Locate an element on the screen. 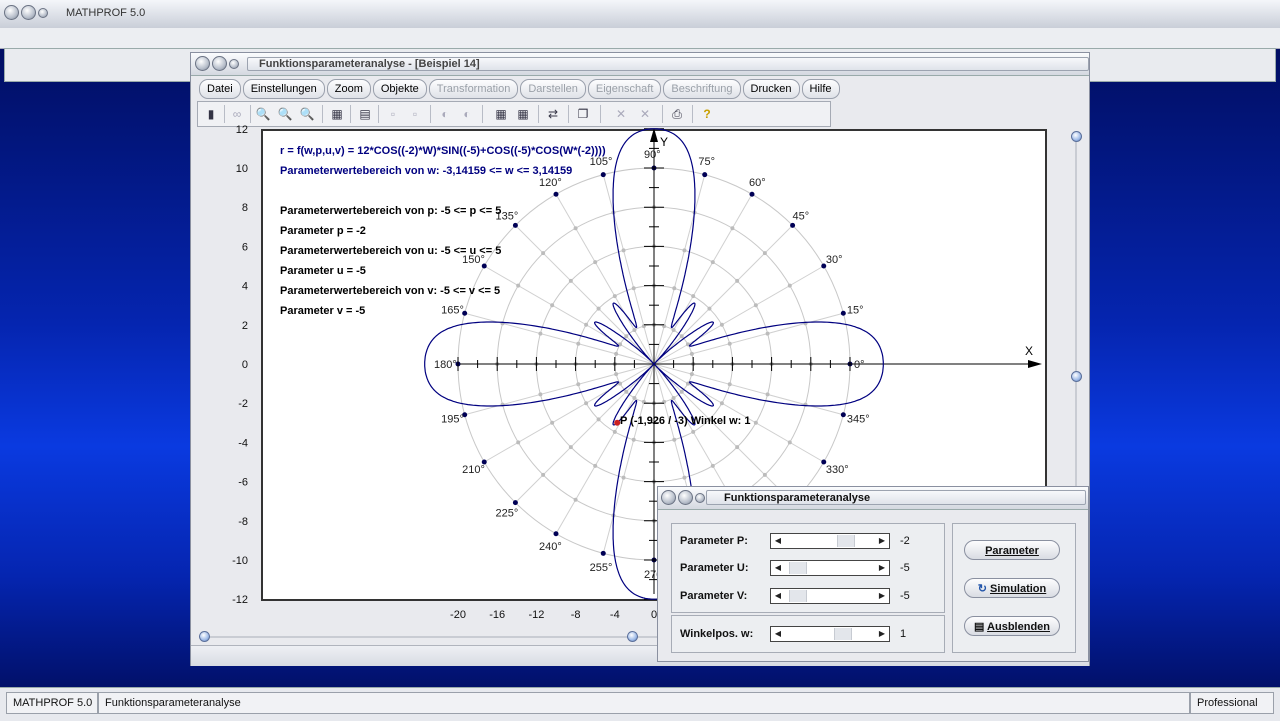 The image size is (1280, 721). box2-icon: ▫ is located at coordinates (415, 114).